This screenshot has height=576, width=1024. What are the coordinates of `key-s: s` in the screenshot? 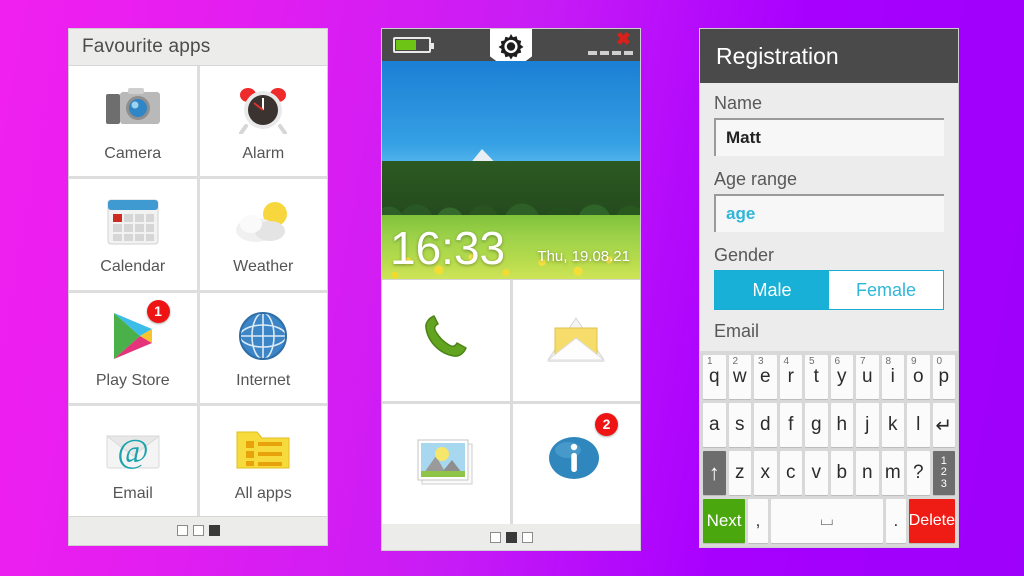 It's located at (739, 425).